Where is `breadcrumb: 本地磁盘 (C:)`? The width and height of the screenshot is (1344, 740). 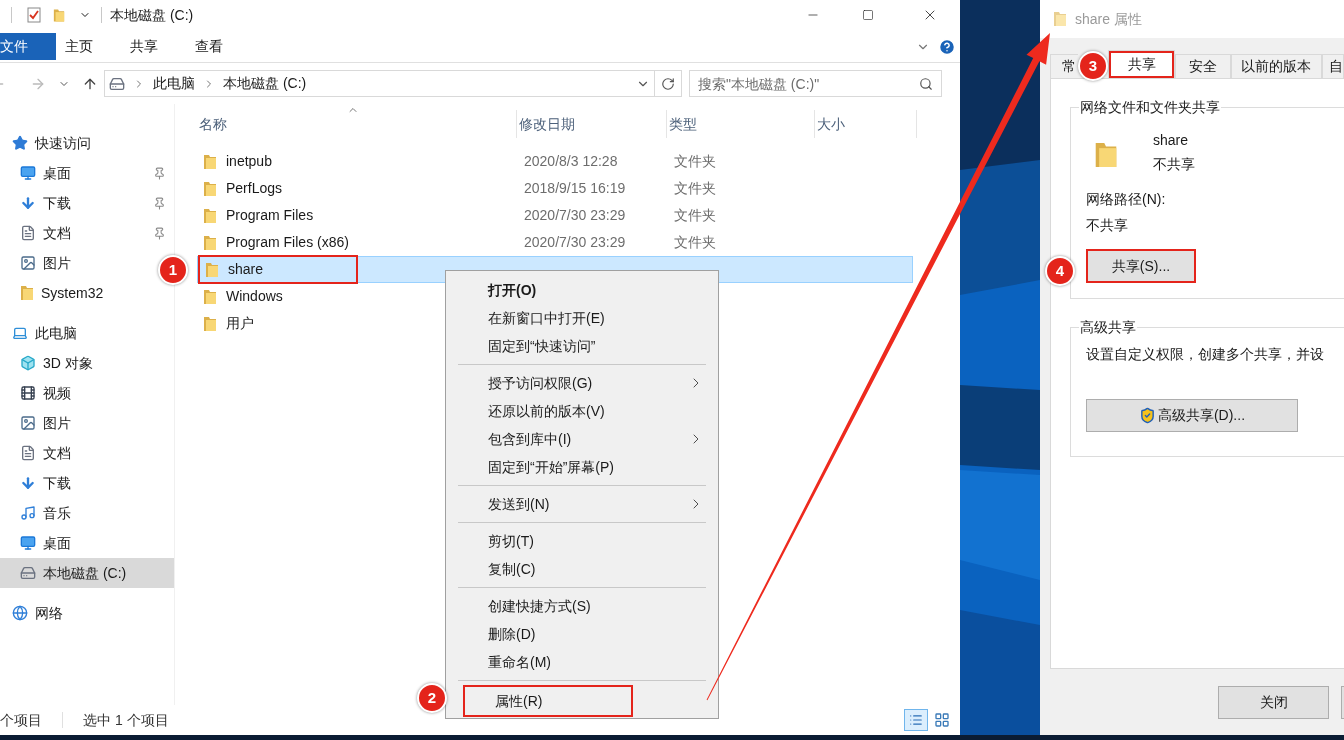 breadcrumb: 本地磁盘 (C:) is located at coordinates (265, 83).